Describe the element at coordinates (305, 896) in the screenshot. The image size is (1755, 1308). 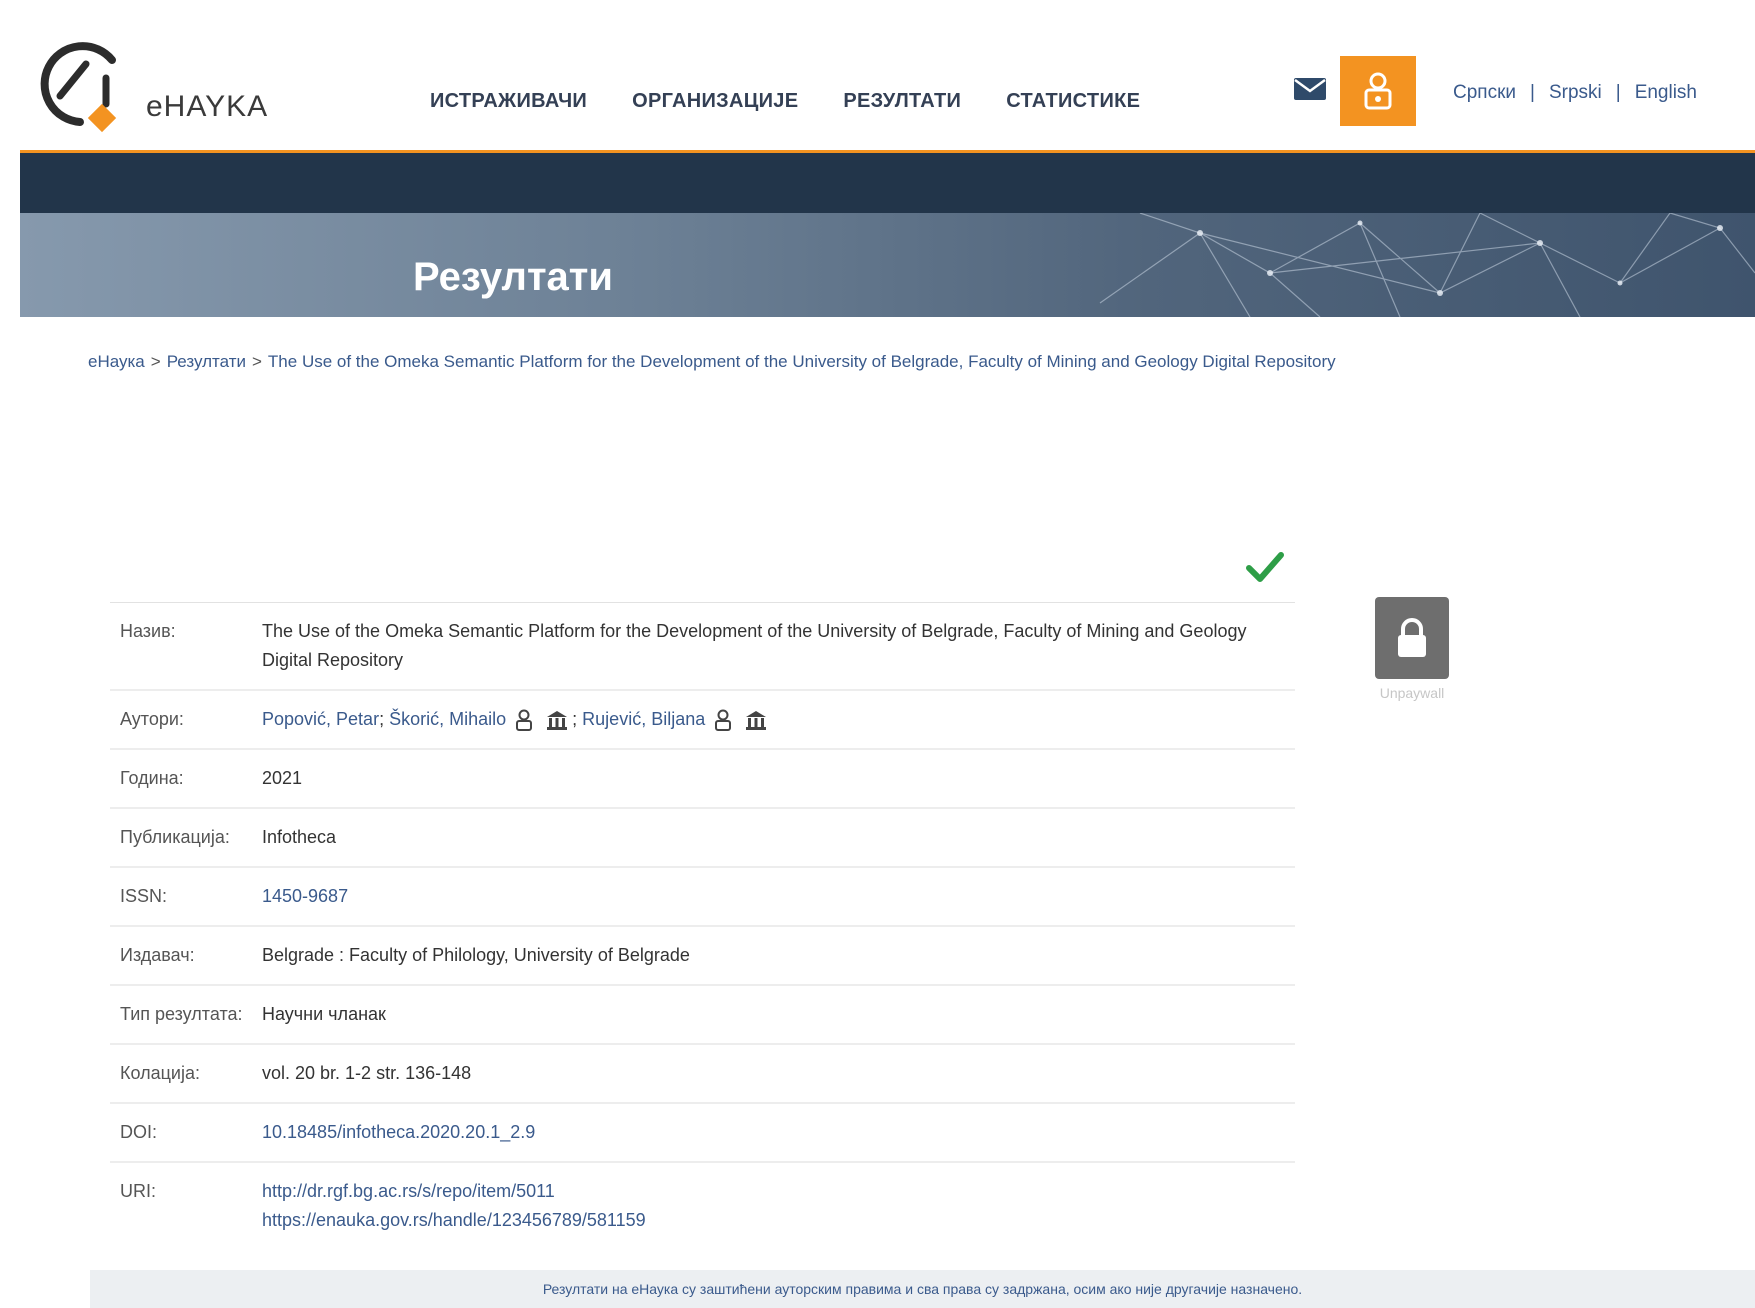
I see `issn-link: 1450-9687` at that location.